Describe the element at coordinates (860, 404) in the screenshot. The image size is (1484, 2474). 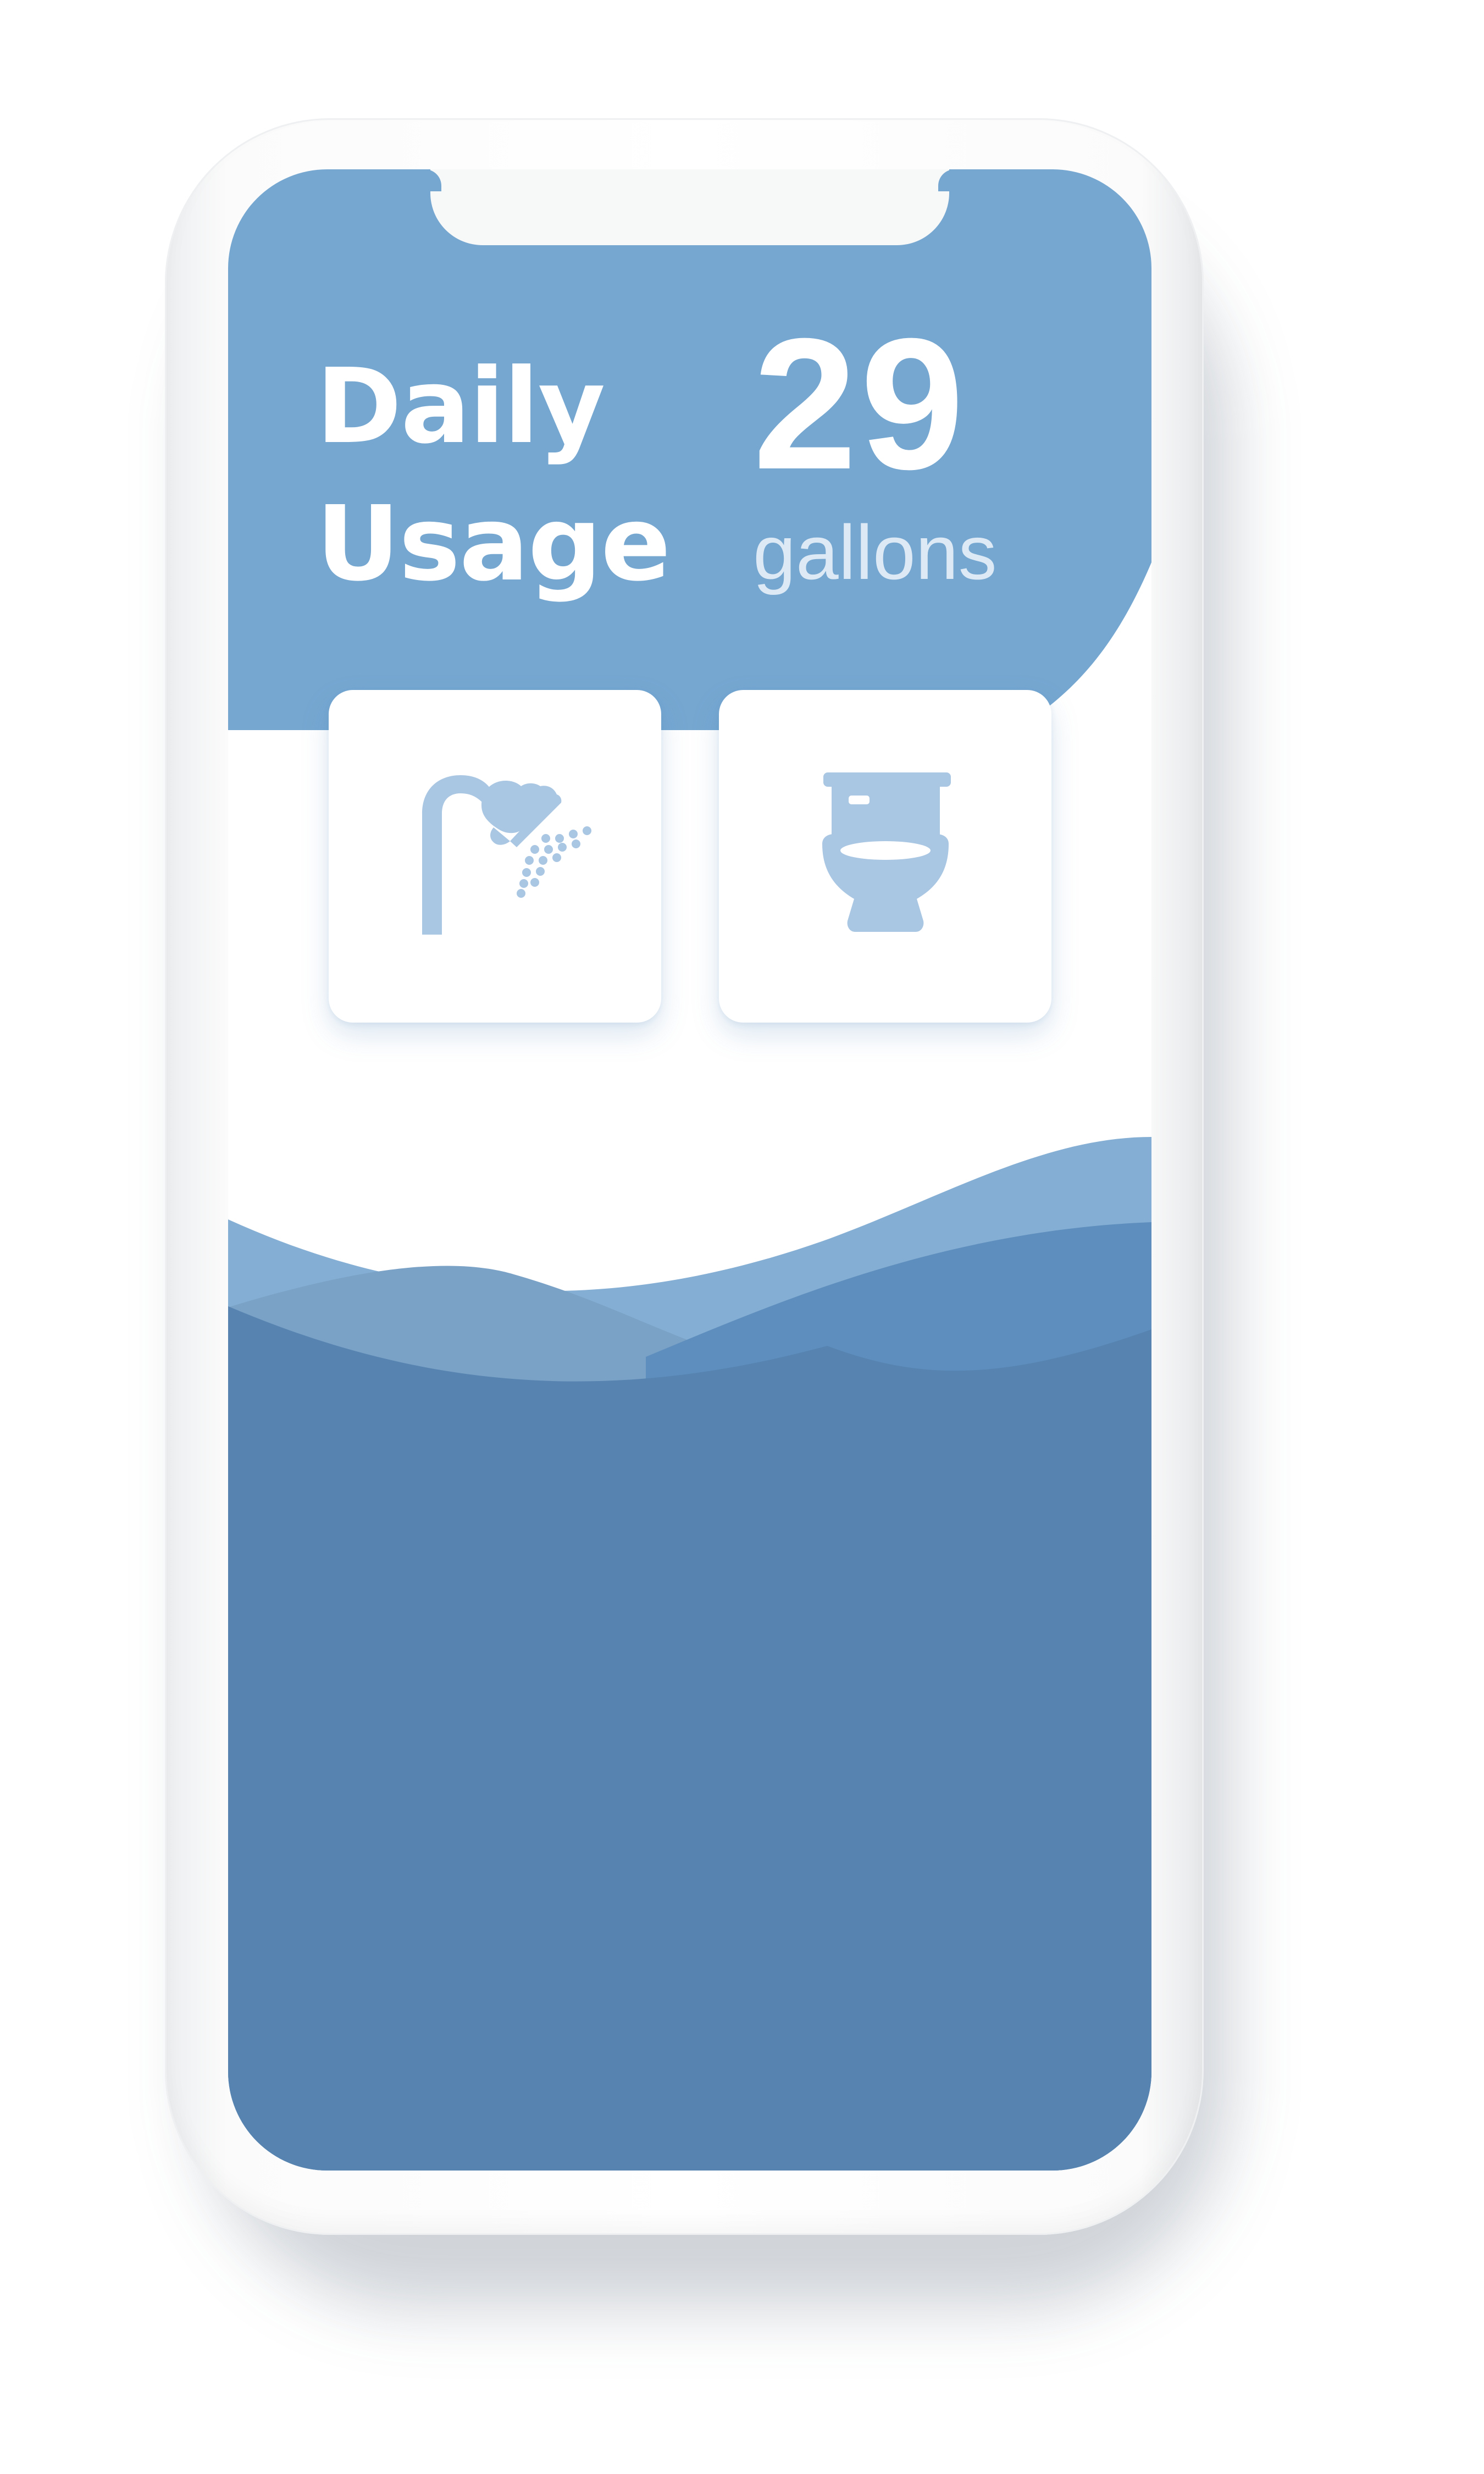
I see `usage-value: 29` at that location.